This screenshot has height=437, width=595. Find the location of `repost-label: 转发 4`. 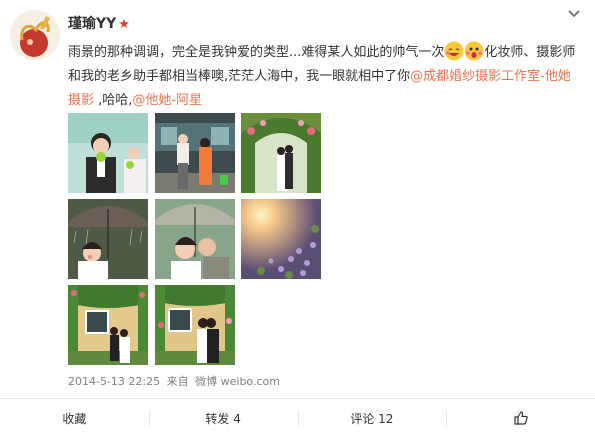

repost-label: 转发 4 is located at coordinates (223, 418).